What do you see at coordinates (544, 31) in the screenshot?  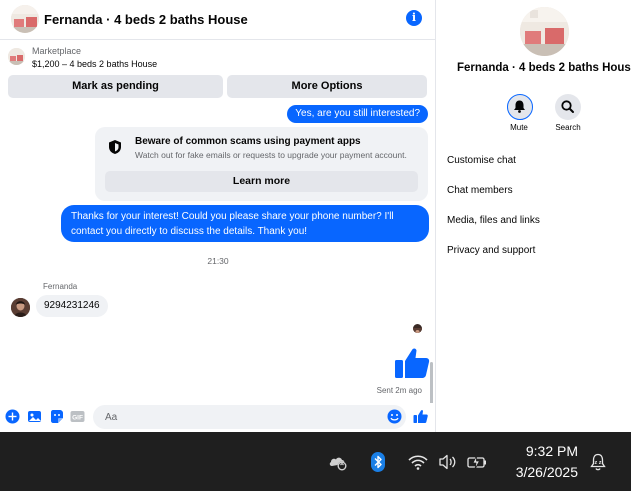 I see `listing-avatar-large` at bounding box center [544, 31].